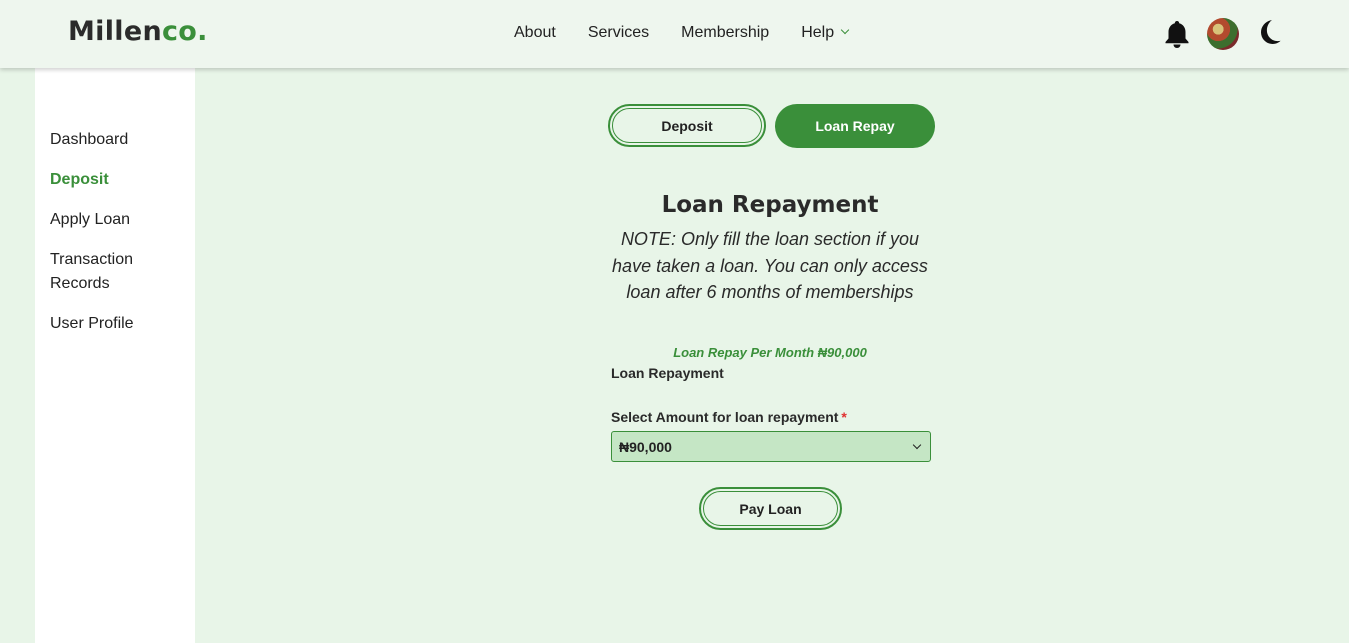 Image resolution: width=1349 pixels, height=643 pixels. I want to click on repay-per-month: Loan Repay Per Month ₦90,000, so click(770, 352).